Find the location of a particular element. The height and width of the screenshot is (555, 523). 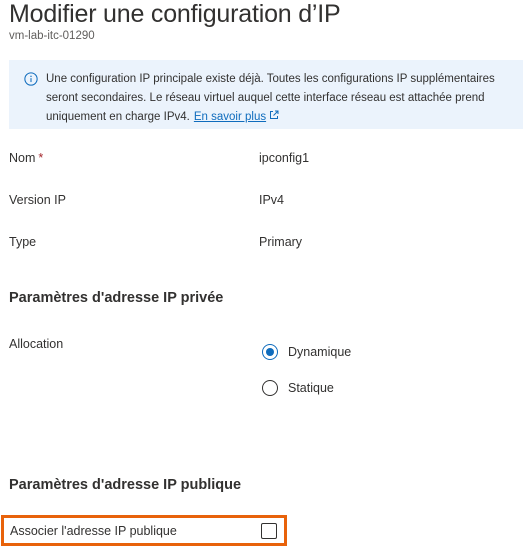

ip-version-value: IPv4 is located at coordinates (272, 200).